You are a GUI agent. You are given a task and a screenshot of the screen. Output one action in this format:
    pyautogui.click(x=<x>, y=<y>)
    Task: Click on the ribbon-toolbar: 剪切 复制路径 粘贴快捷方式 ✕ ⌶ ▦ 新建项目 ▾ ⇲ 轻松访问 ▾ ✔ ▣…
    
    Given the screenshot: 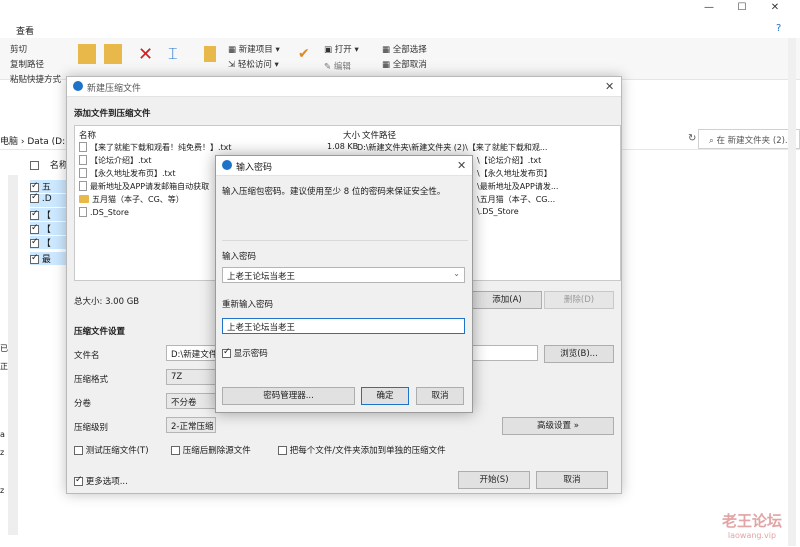 What is the action you would take?
    pyautogui.click(x=400, y=61)
    